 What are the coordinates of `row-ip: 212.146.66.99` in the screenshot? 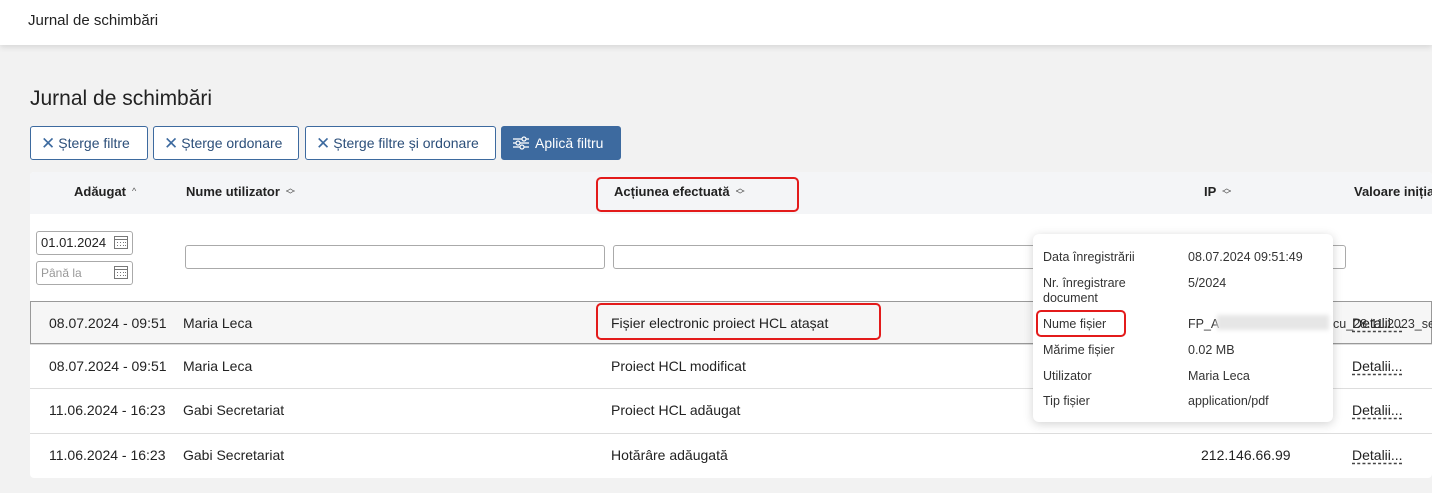 It's located at (1246, 455).